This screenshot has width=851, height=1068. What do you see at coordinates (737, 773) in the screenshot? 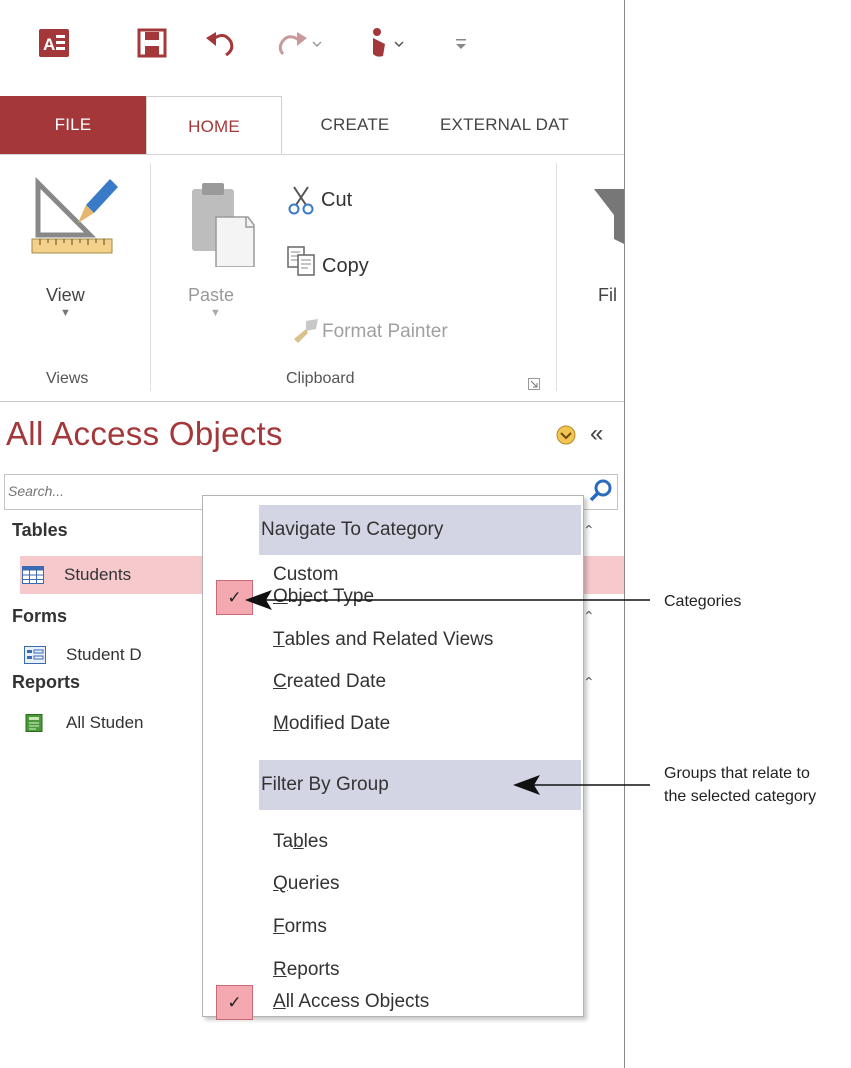
I see `callout-groups-line1: Groups that relate to` at bounding box center [737, 773].